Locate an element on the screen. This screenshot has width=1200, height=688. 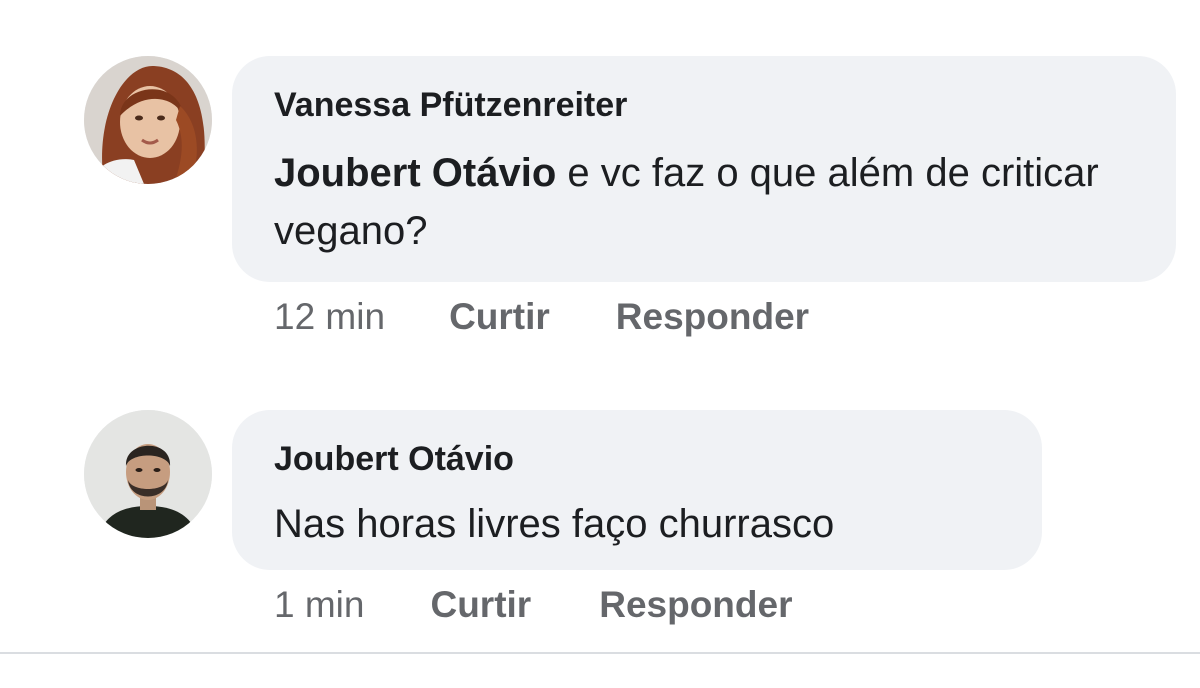
timestamp: 12 min is located at coordinates (329, 317).